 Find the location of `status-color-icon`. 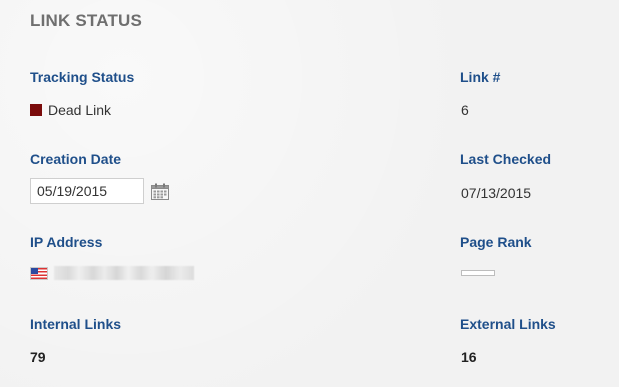

status-color-icon is located at coordinates (36, 110).